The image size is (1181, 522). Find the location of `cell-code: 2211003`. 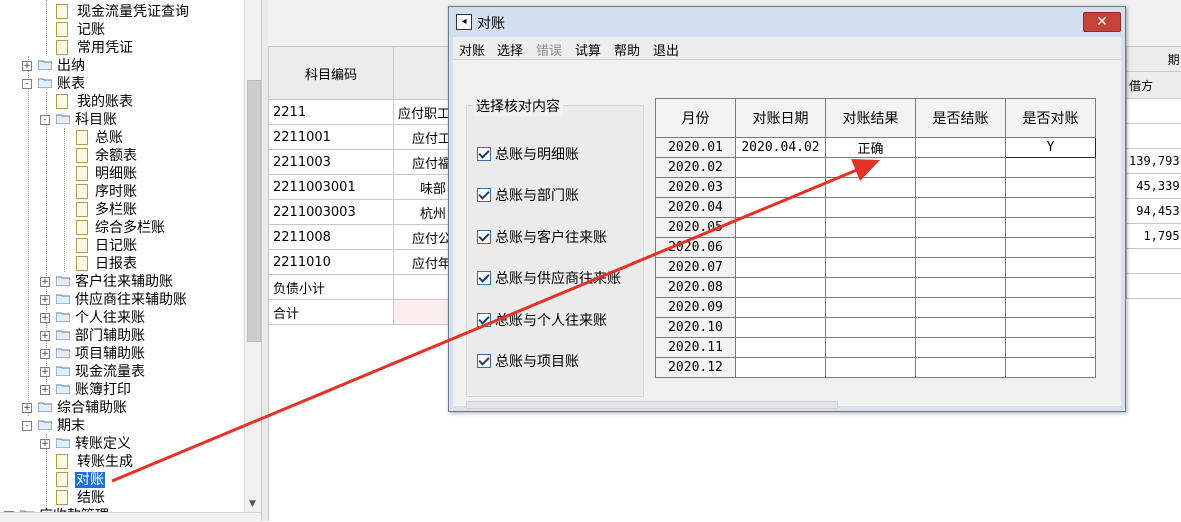

cell-code: 2211003 is located at coordinates (331, 162).